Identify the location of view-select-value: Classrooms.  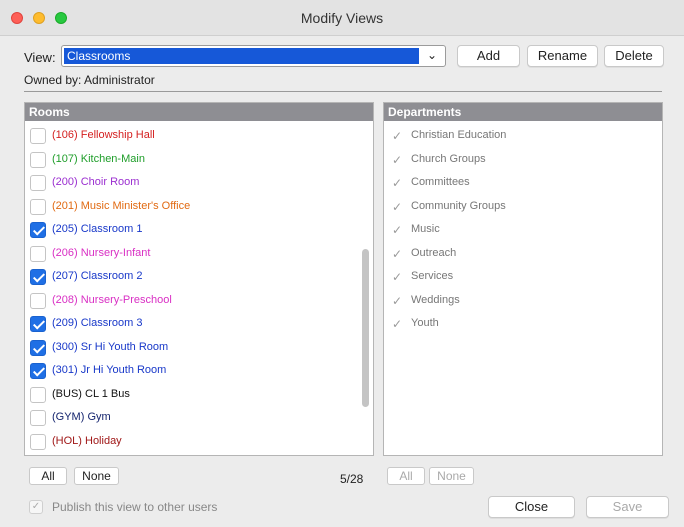
(241, 56).